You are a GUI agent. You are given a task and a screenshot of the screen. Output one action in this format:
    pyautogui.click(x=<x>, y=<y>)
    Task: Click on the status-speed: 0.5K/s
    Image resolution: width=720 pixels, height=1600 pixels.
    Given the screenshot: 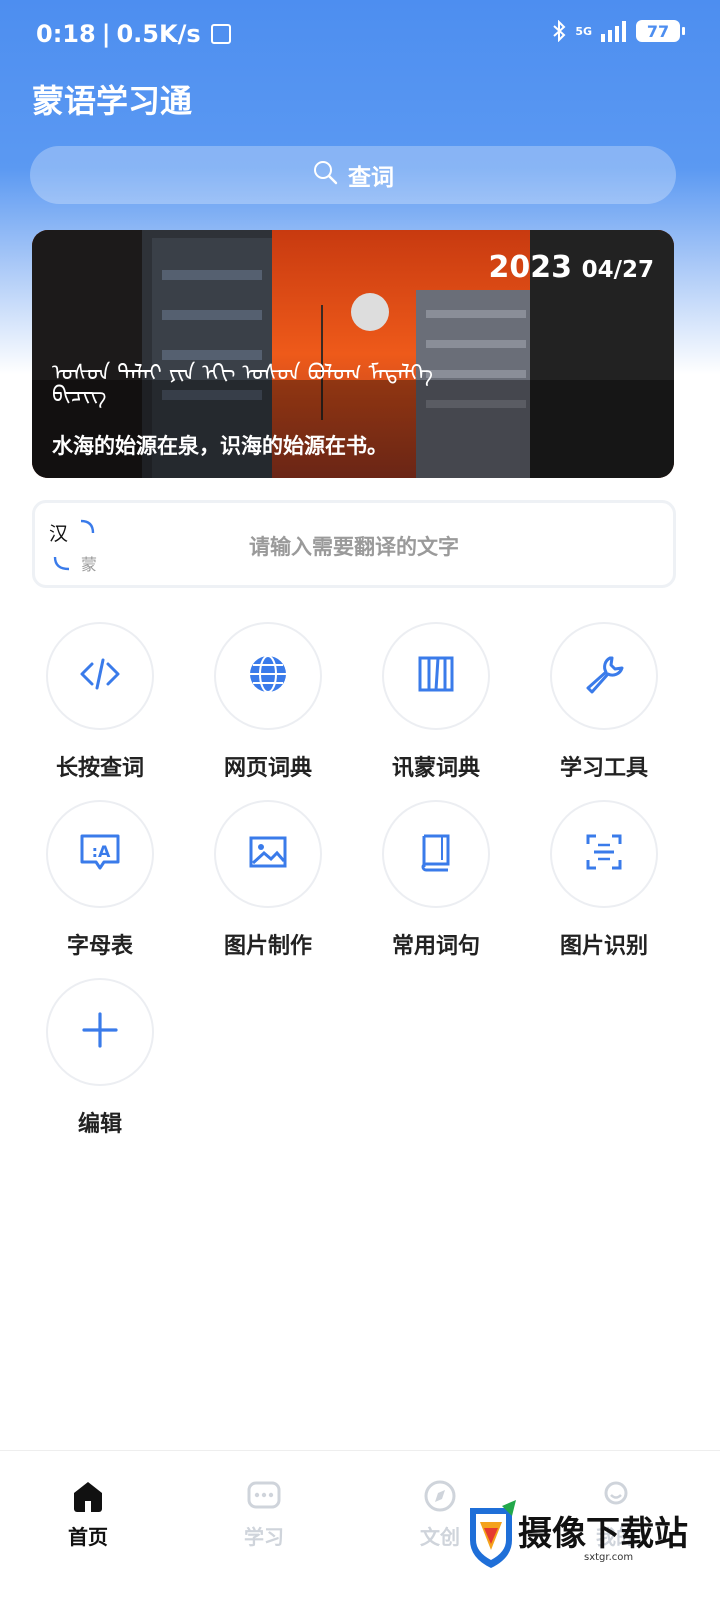 What is the action you would take?
    pyautogui.click(x=158, y=34)
    